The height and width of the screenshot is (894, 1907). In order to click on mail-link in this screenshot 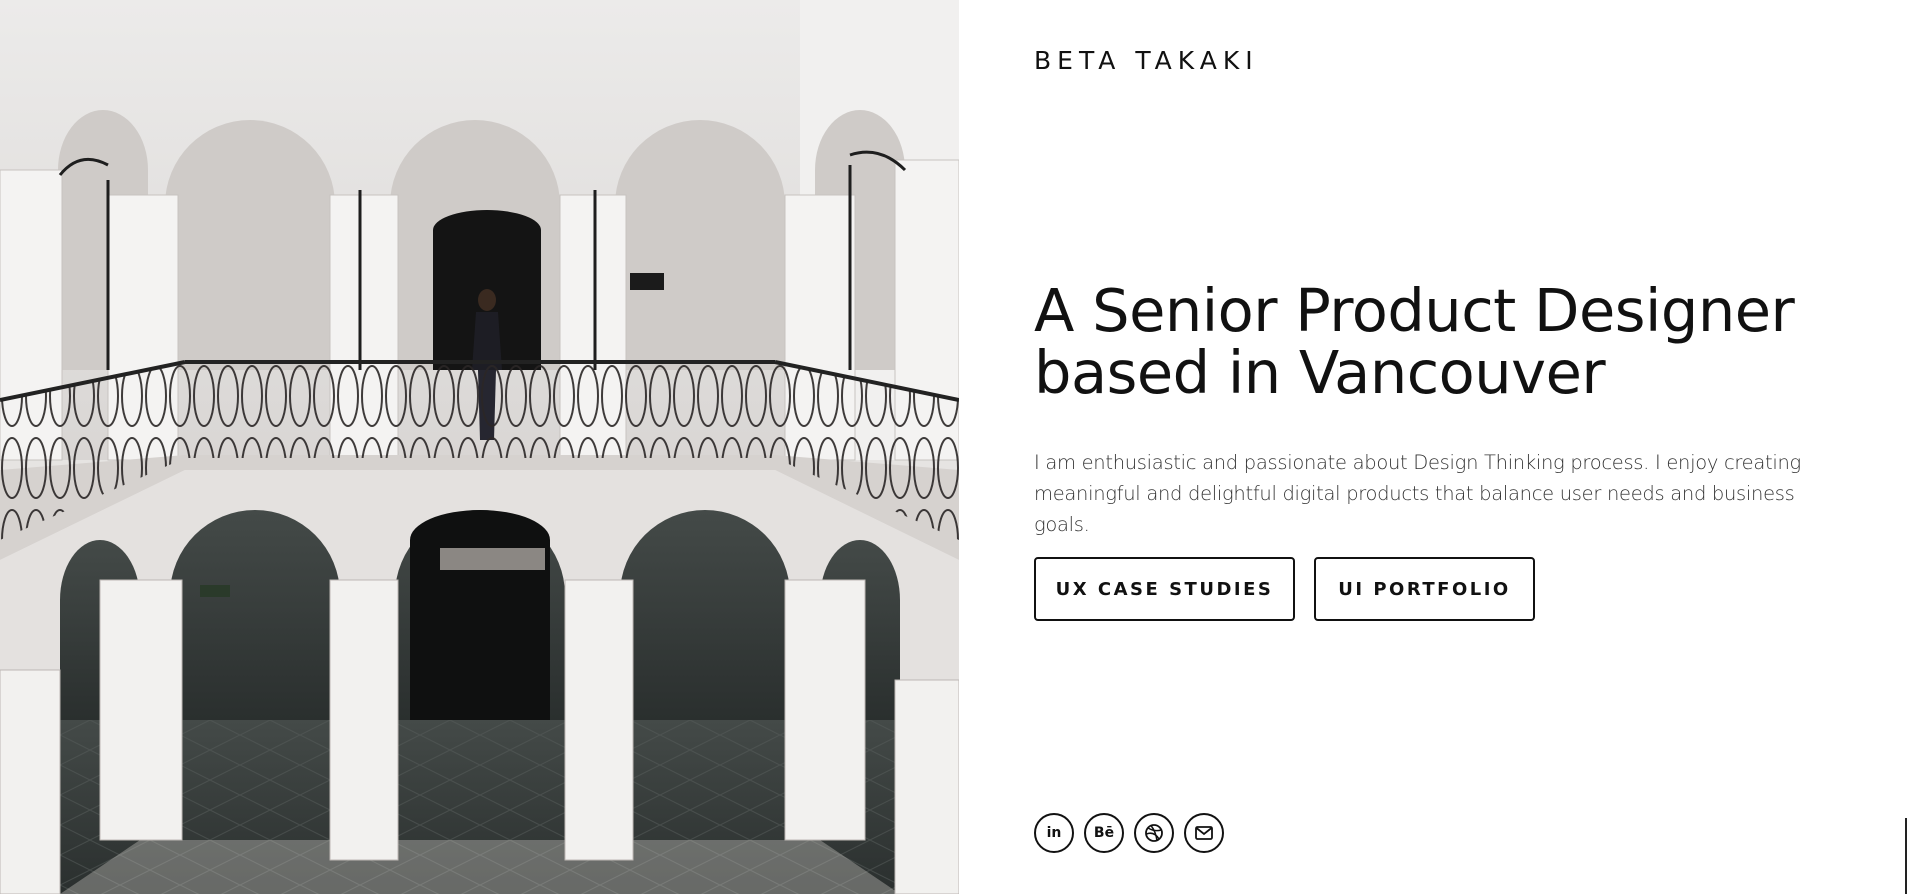, I will do `click(1204, 833)`.